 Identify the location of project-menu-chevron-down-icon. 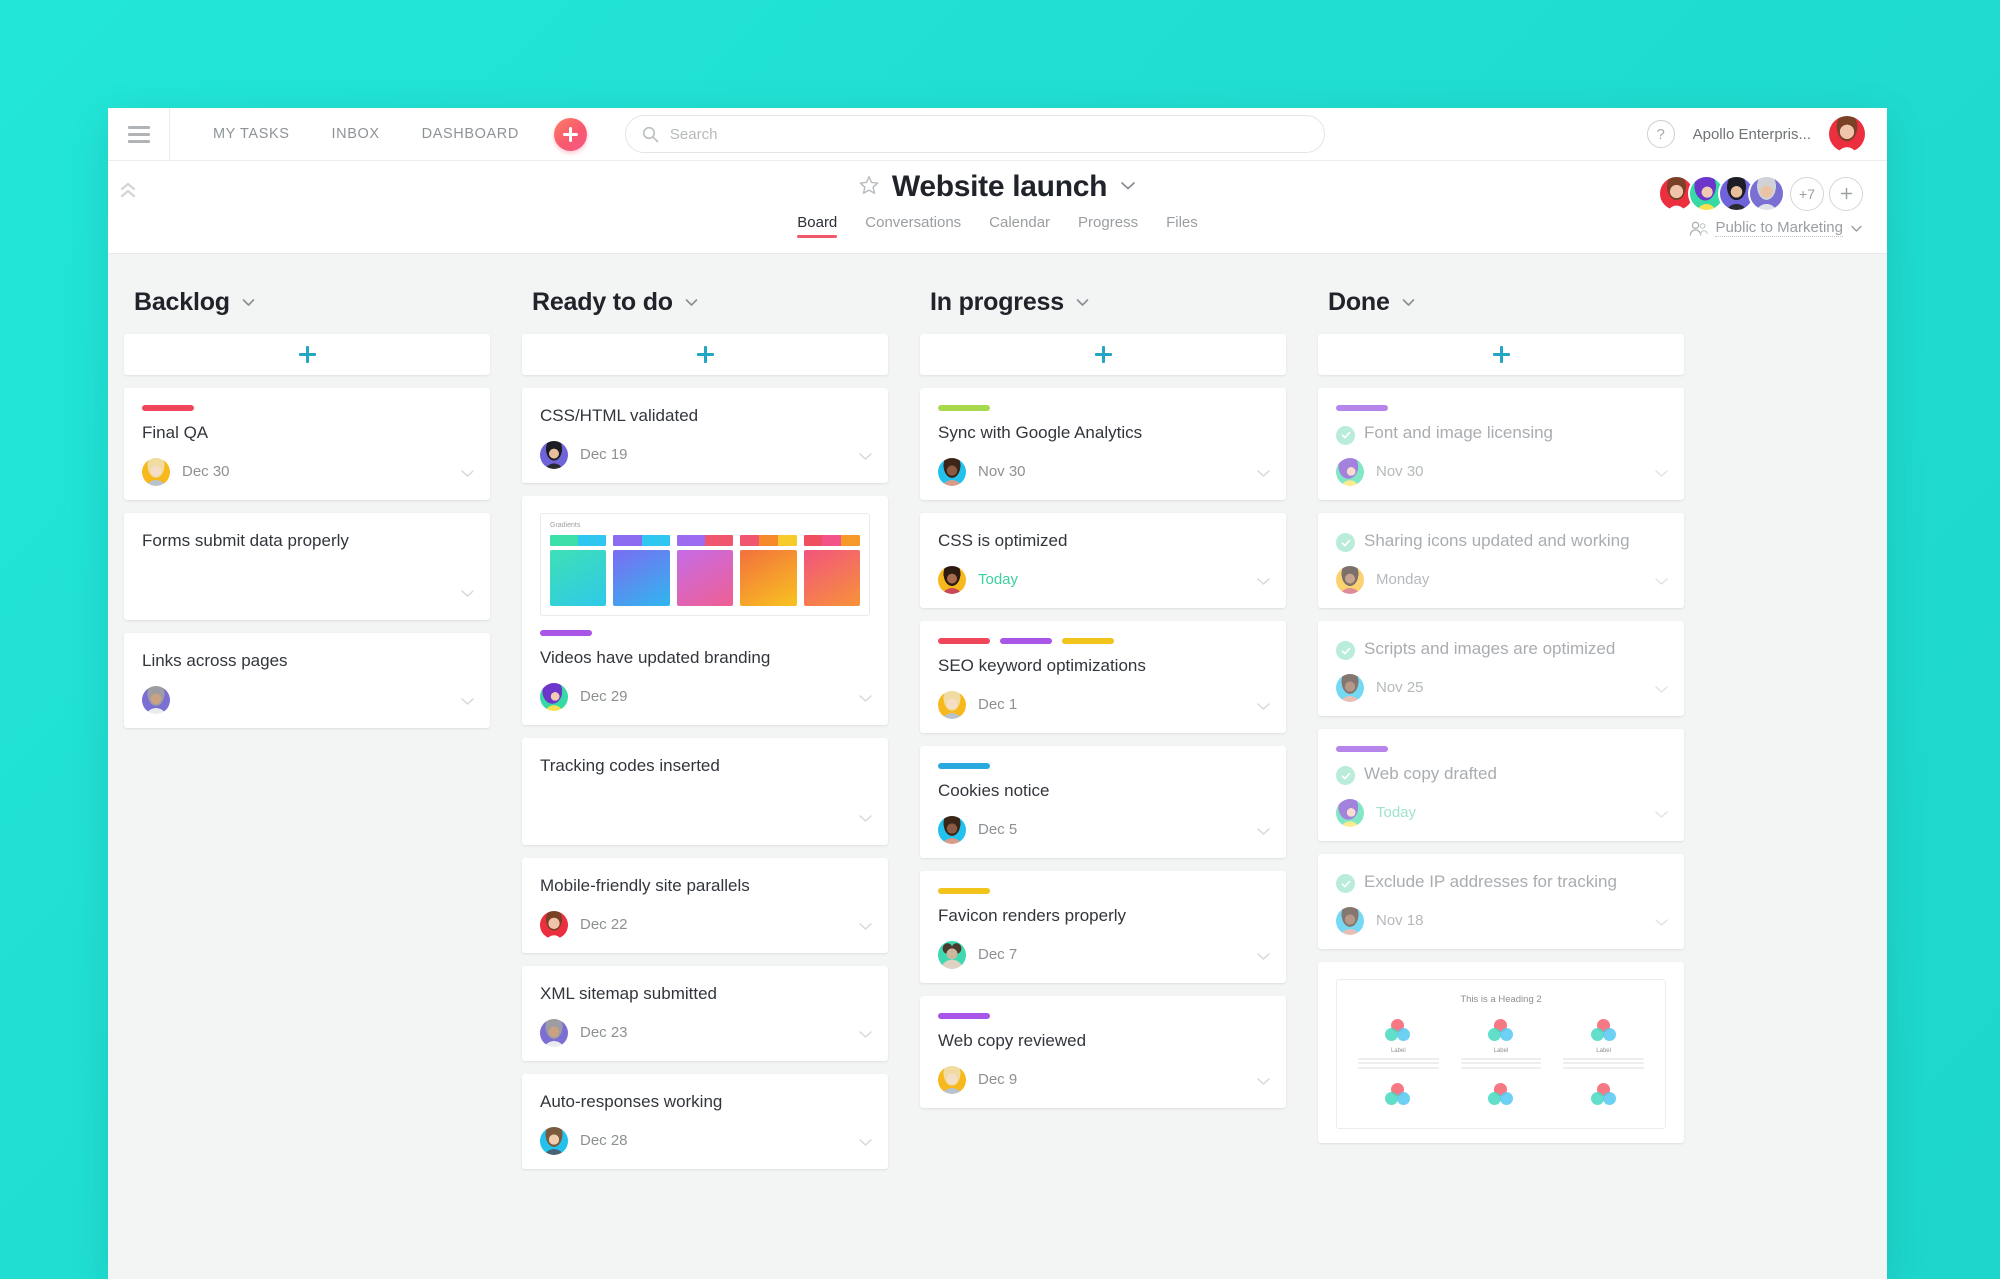
(1128, 187).